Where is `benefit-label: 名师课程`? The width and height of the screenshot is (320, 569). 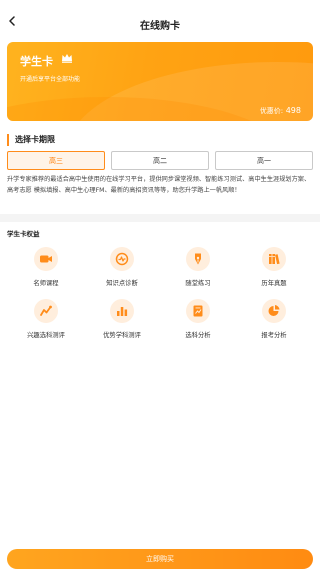
benefit-label: 名师课程 is located at coordinates (46, 283).